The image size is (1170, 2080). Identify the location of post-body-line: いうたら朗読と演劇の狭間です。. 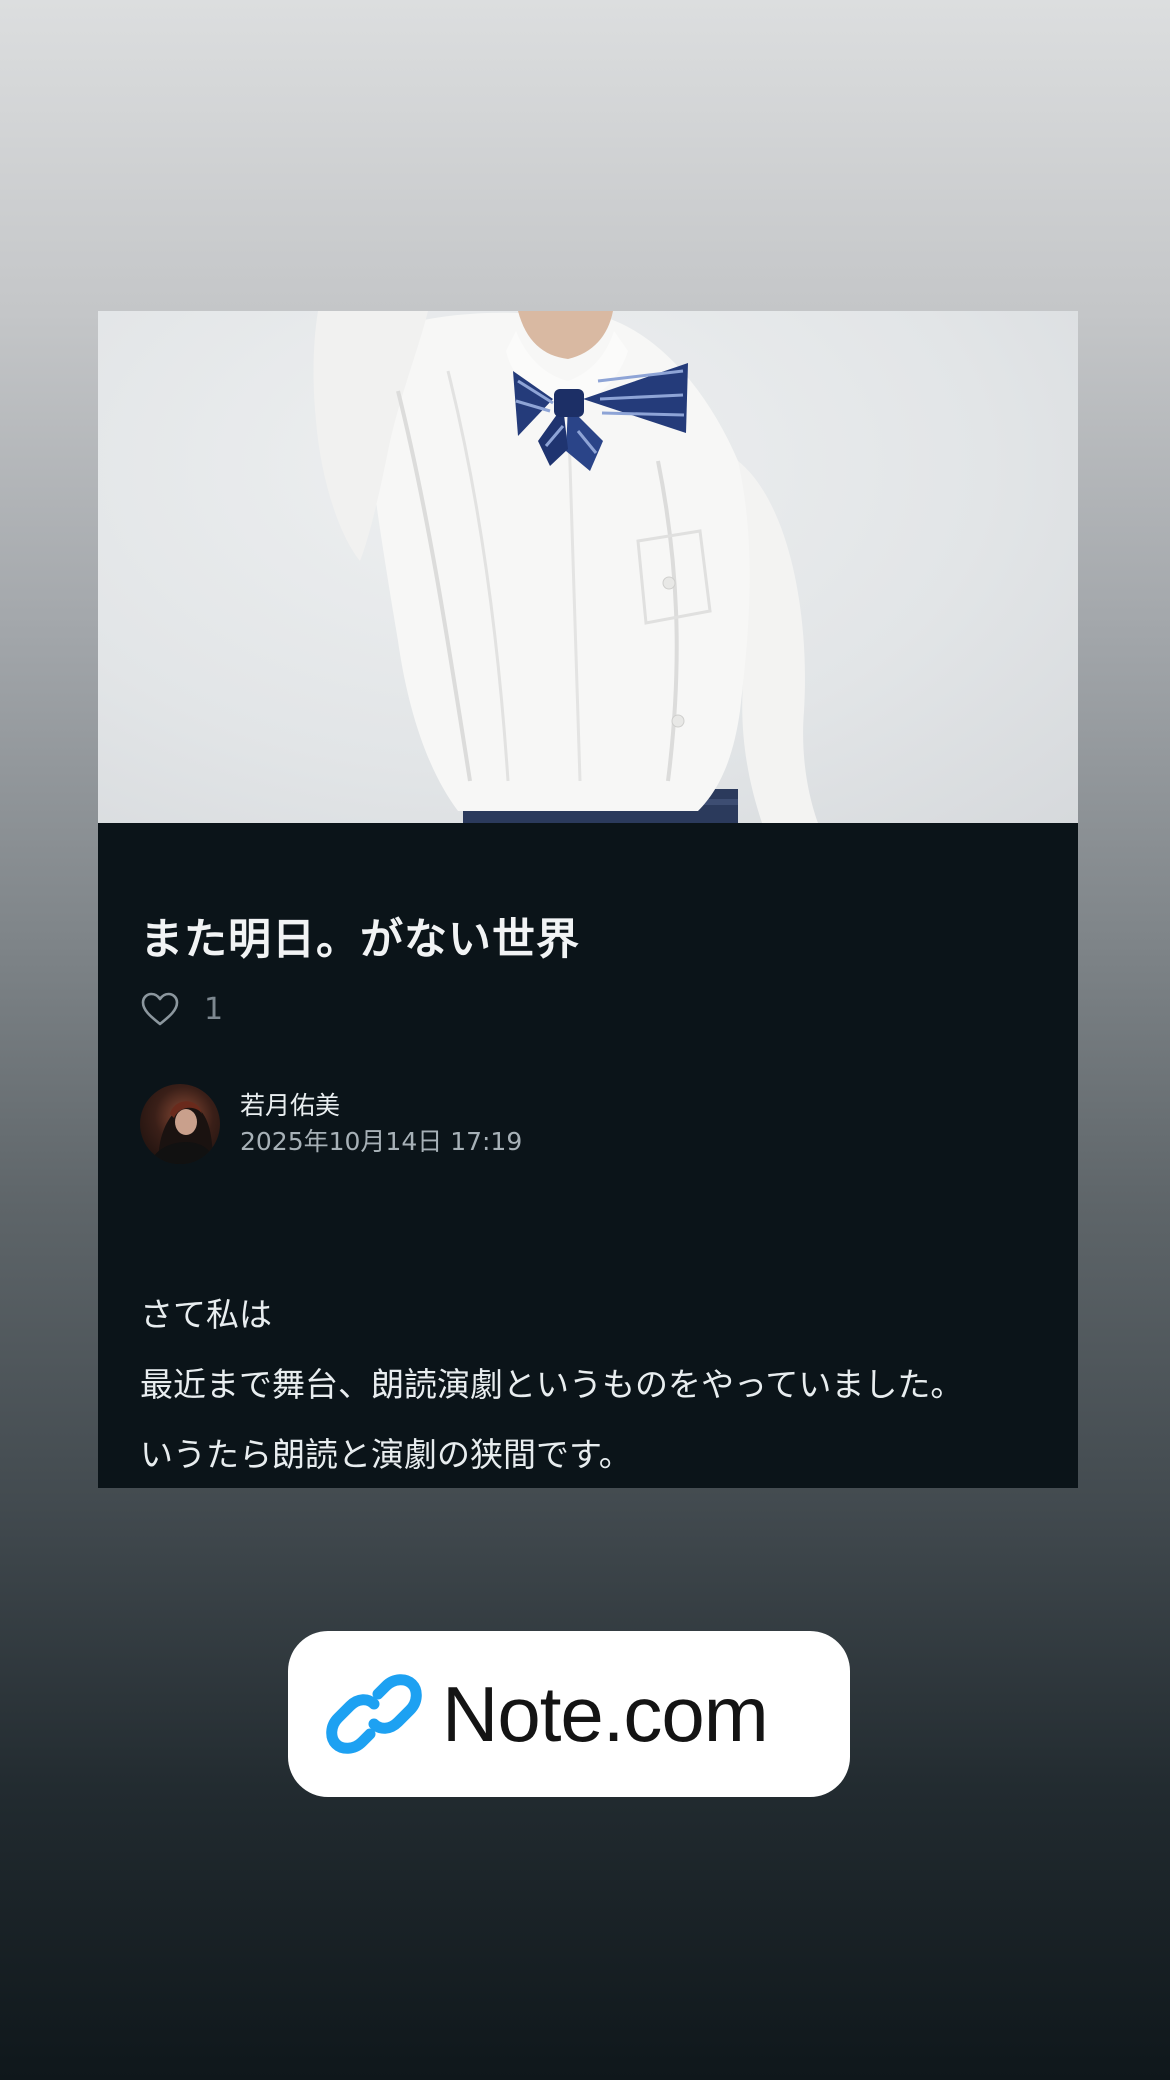
(386, 1454).